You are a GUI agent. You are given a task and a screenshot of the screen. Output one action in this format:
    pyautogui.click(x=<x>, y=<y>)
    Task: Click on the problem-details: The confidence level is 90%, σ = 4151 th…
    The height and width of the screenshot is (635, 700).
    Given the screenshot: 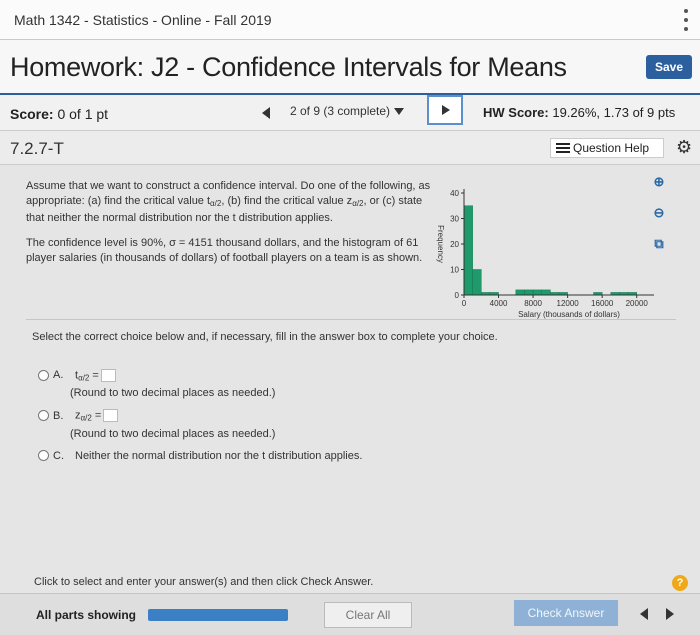 What is the action you would take?
    pyautogui.click(x=224, y=250)
    